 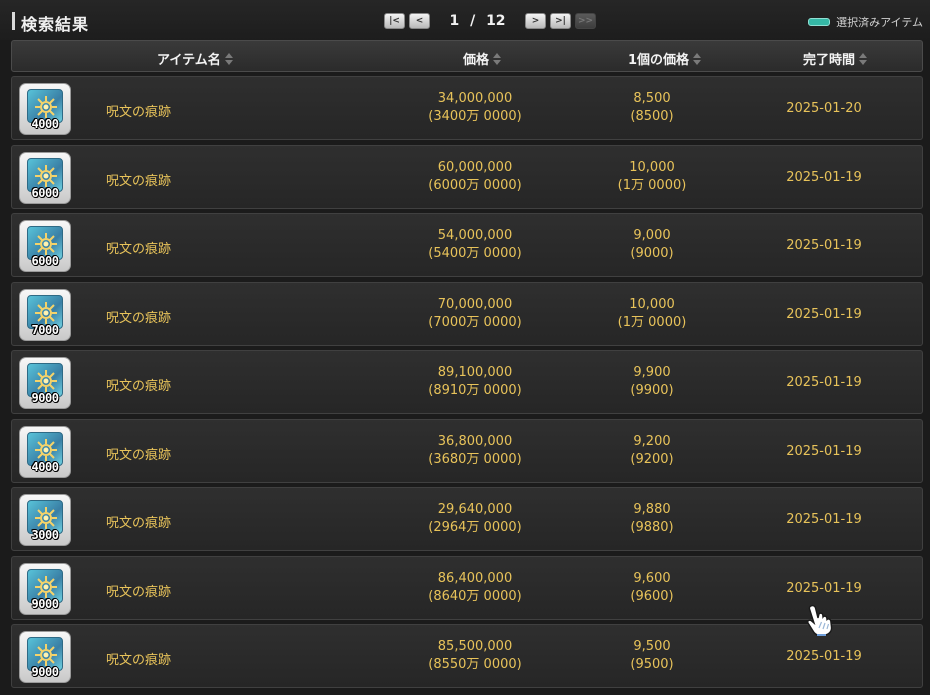 I want to click on price-cell: 34,000,000 (3400万 0000), so click(x=475, y=108).